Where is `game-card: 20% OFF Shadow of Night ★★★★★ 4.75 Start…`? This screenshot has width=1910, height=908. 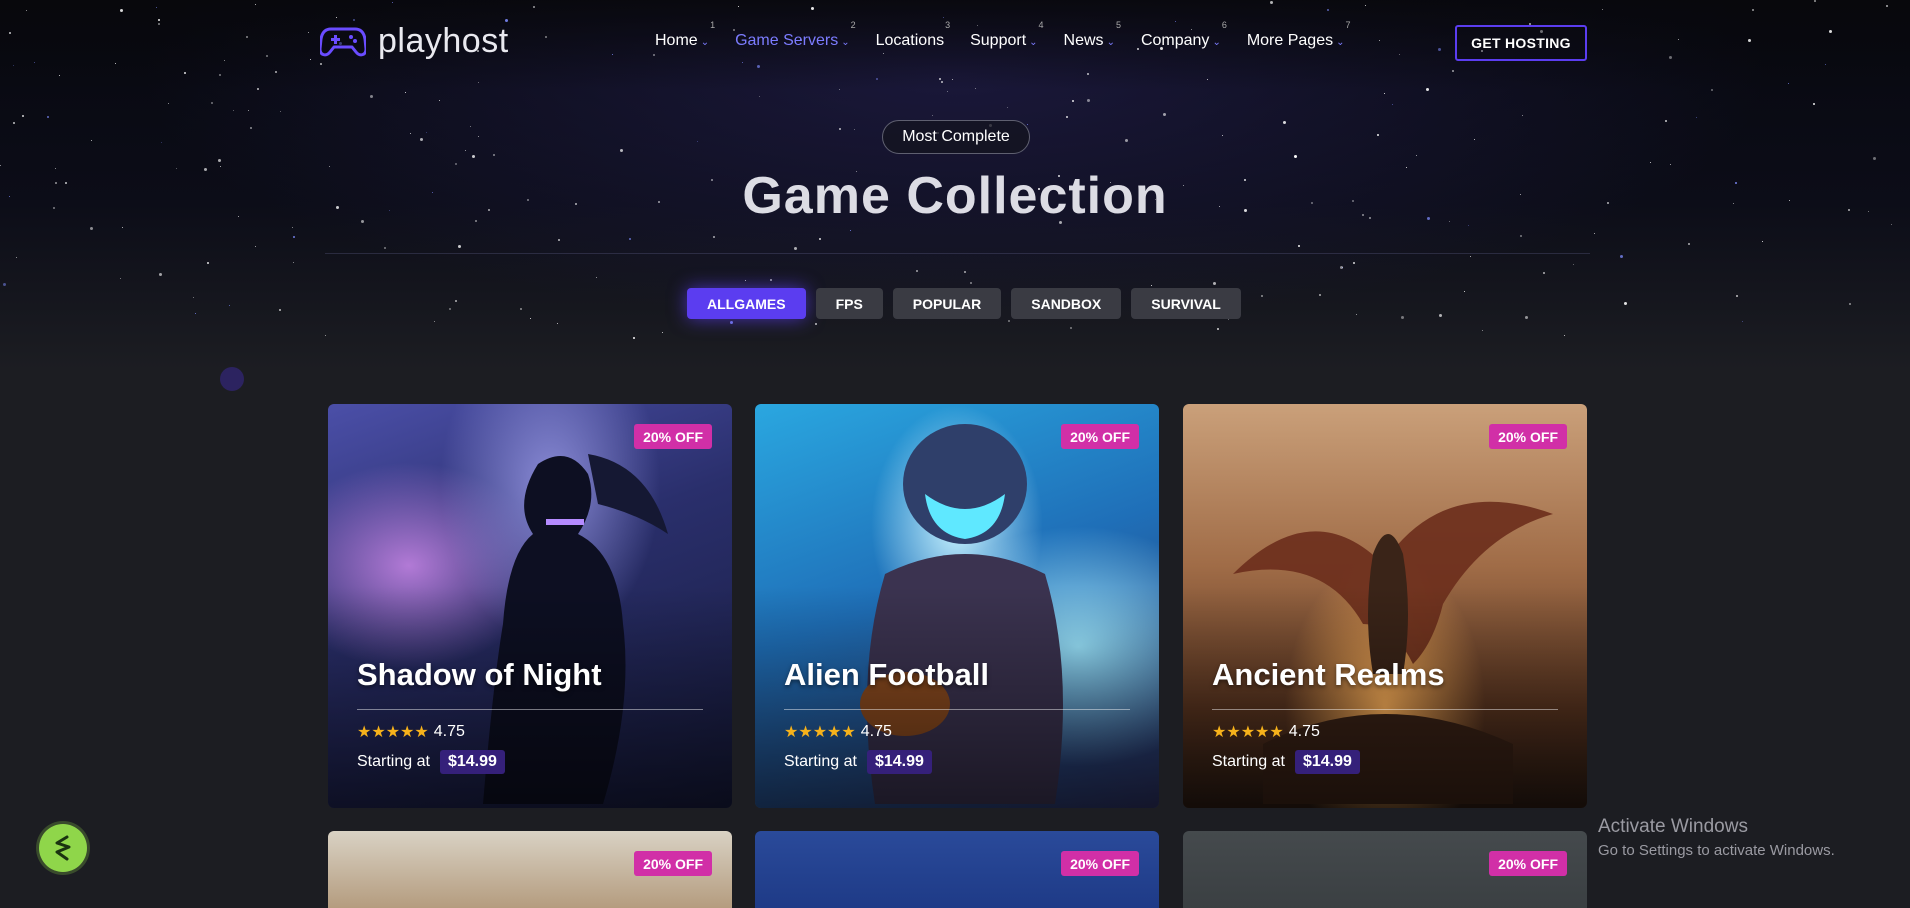
game-card: 20% OFF Shadow of Night ★★★★★ 4.75 Start… is located at coordinates (530, 606).